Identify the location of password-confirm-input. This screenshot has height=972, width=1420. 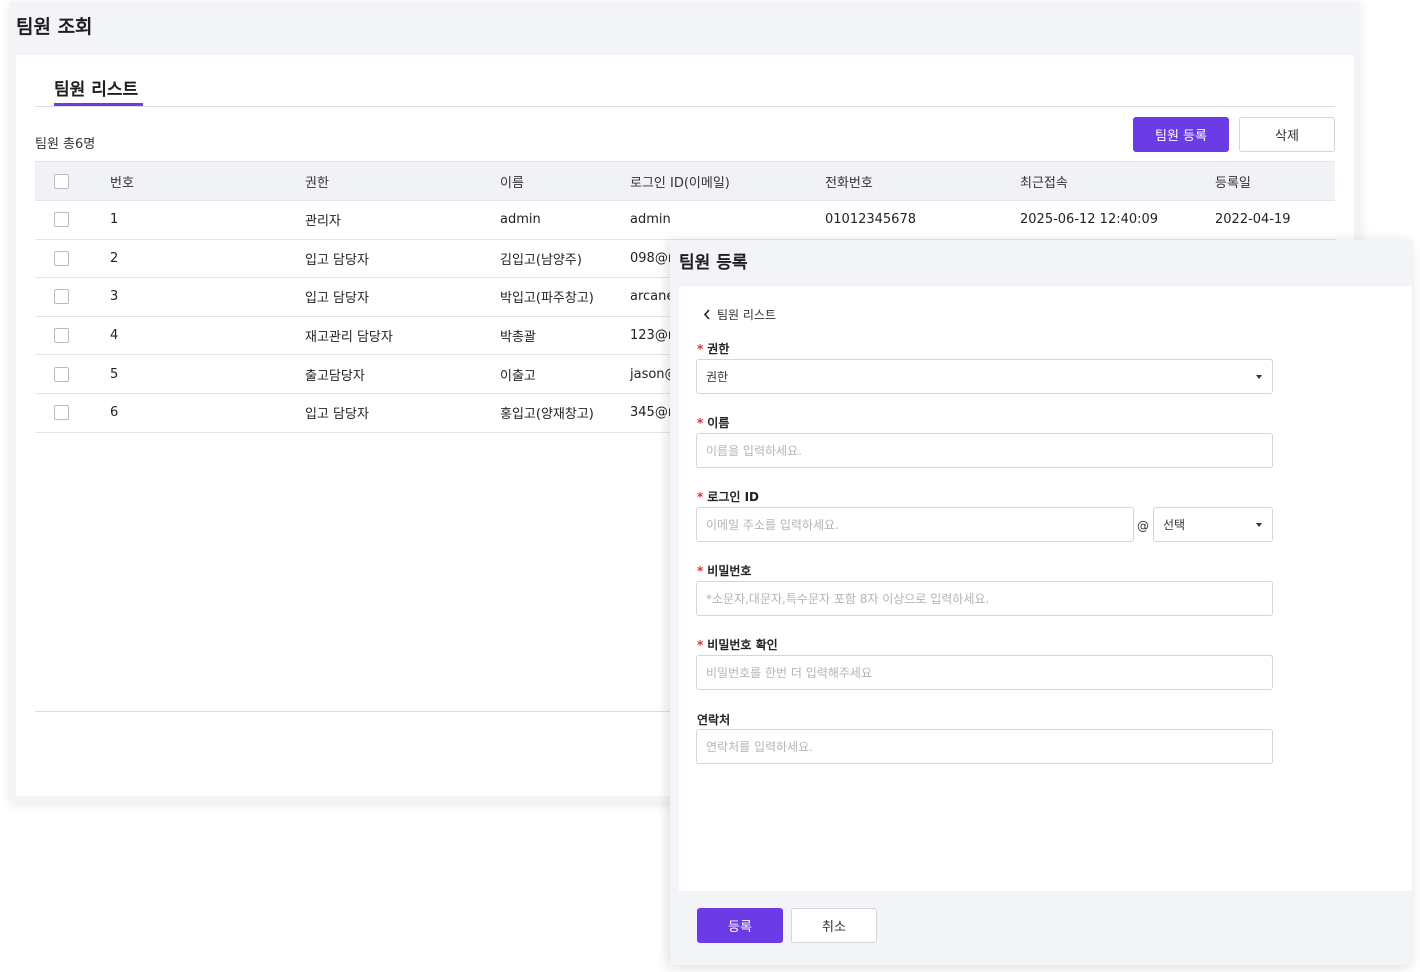
(984, 672).